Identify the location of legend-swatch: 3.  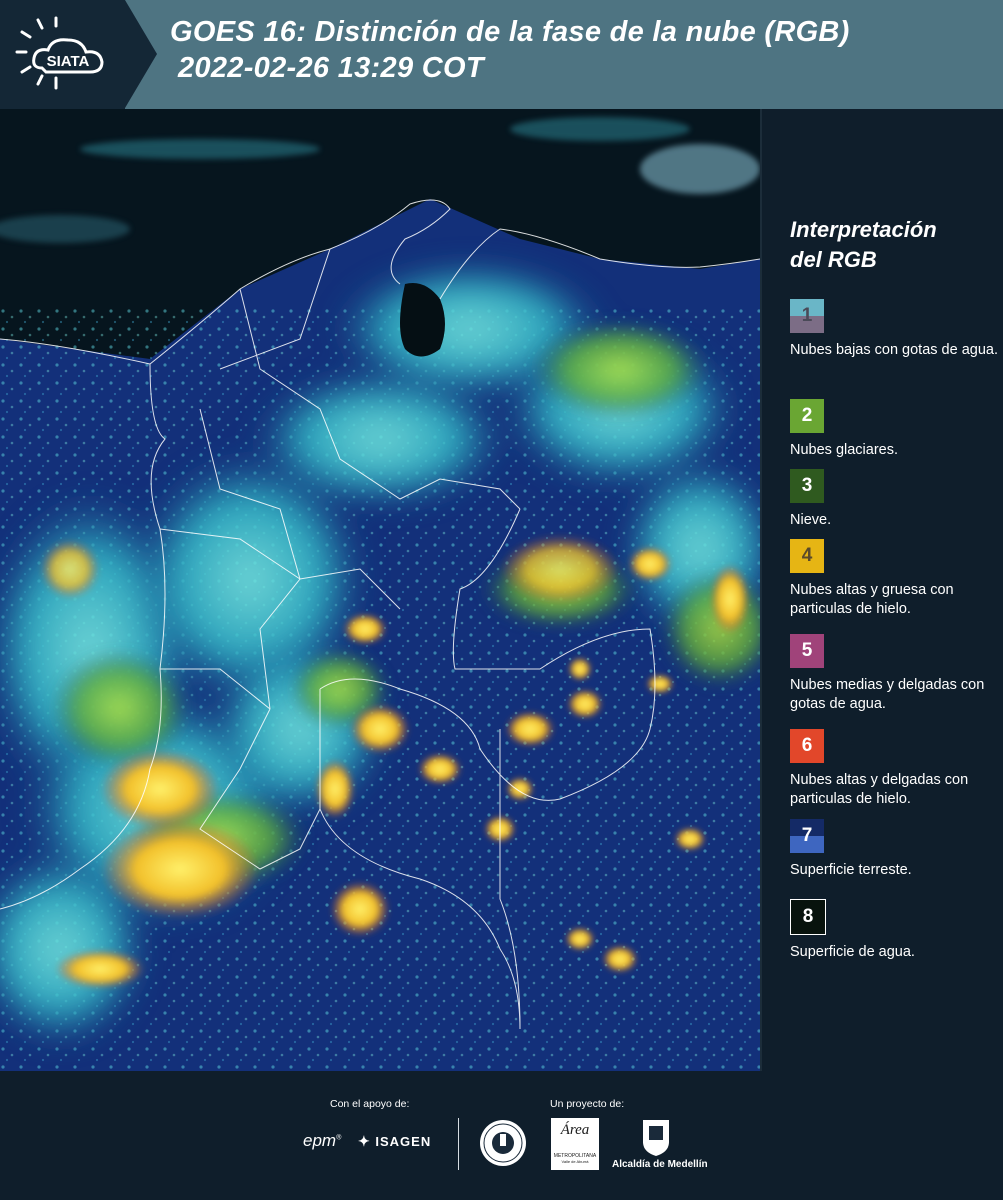
(807, 486).